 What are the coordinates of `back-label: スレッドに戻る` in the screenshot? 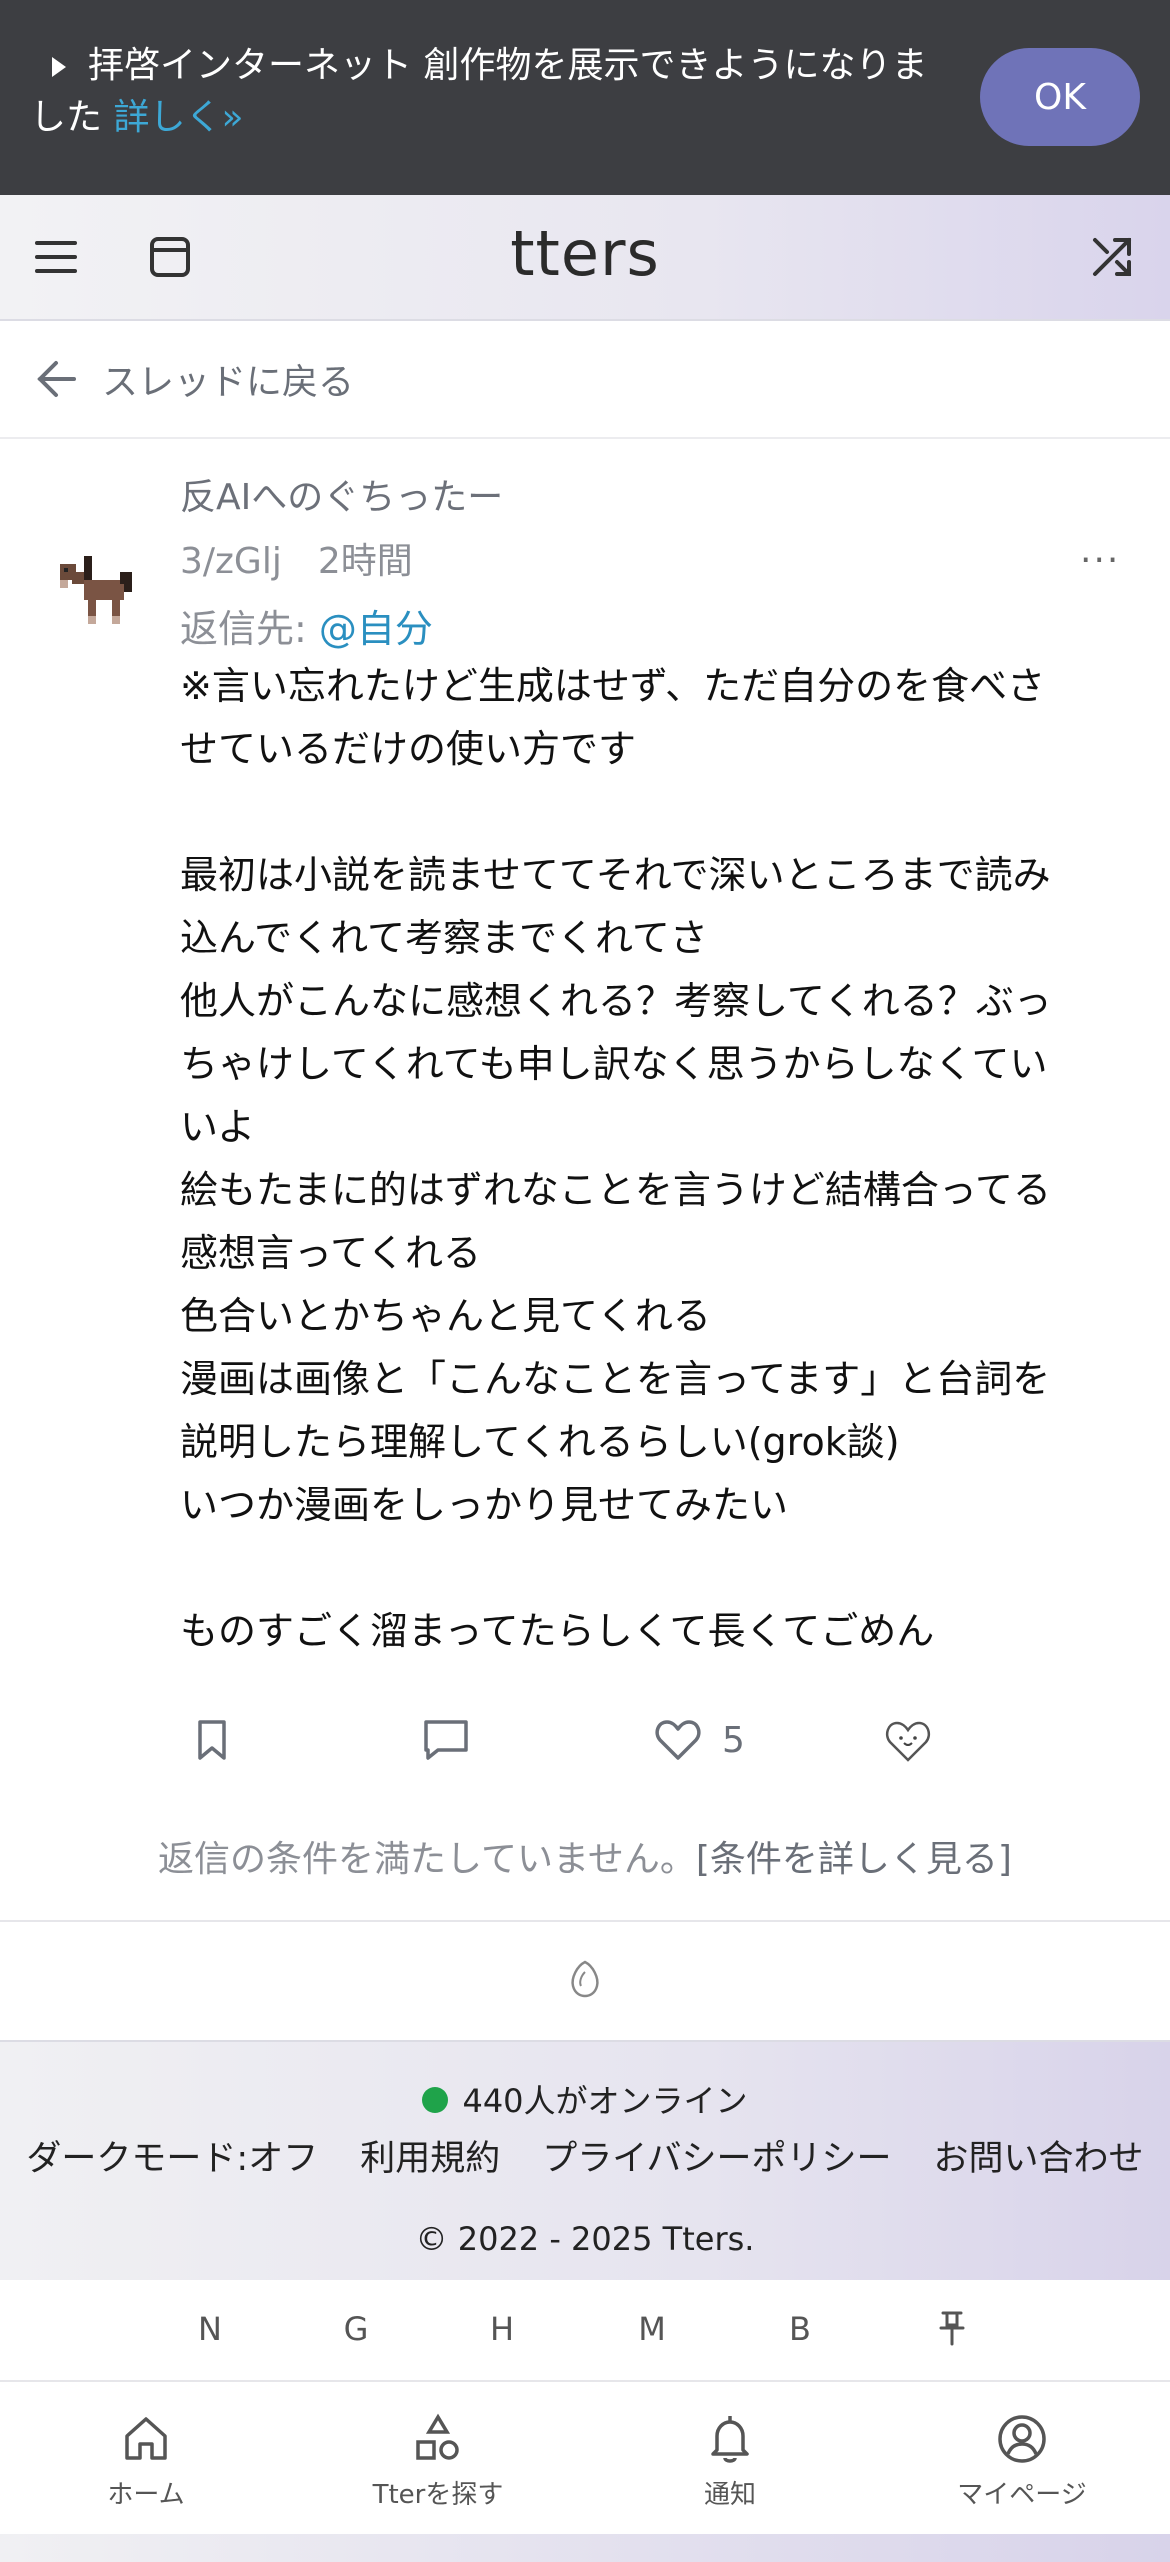 It's located at (228, 382).